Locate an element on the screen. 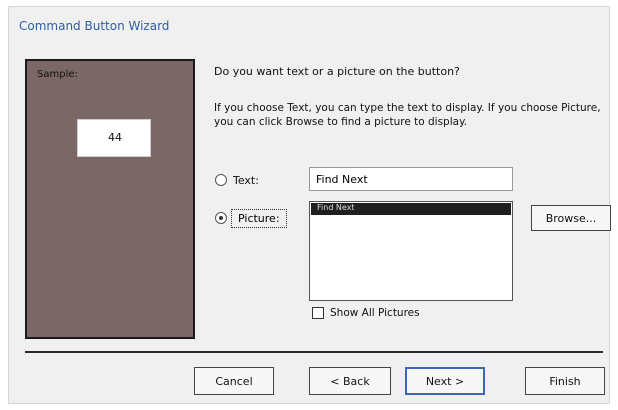  picture-option-label: Picture: is located at coordinates (259, 218).